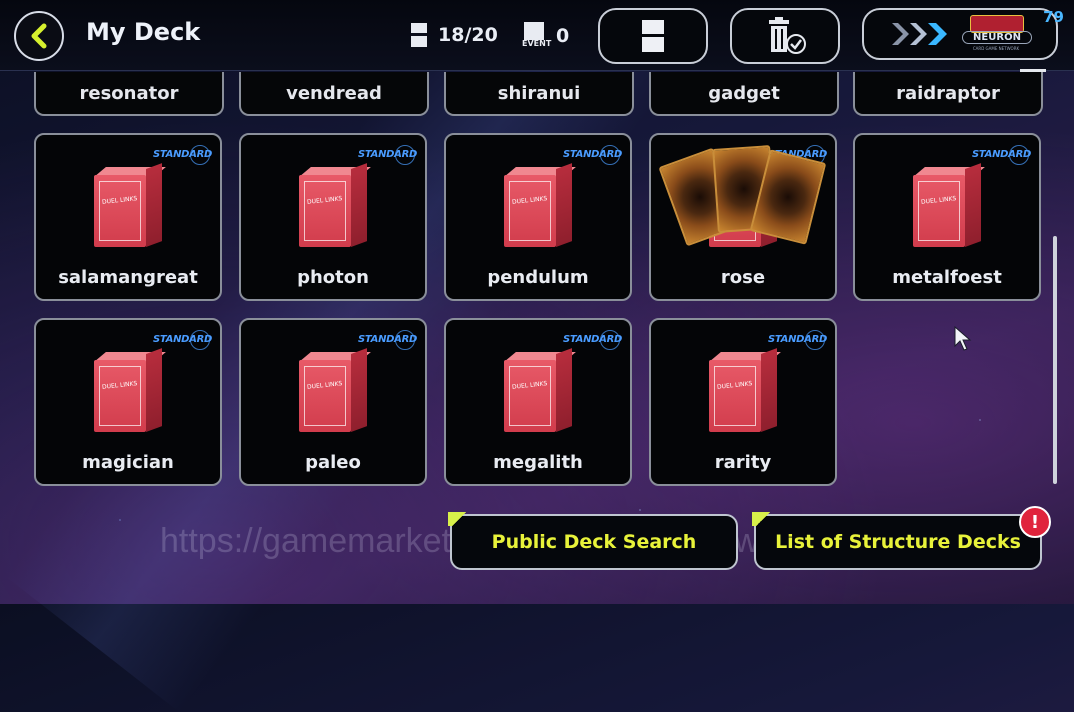 The width and height of the screenshot is (1074, 712). I want to click on event-count-text: 0, so click(563, 36).